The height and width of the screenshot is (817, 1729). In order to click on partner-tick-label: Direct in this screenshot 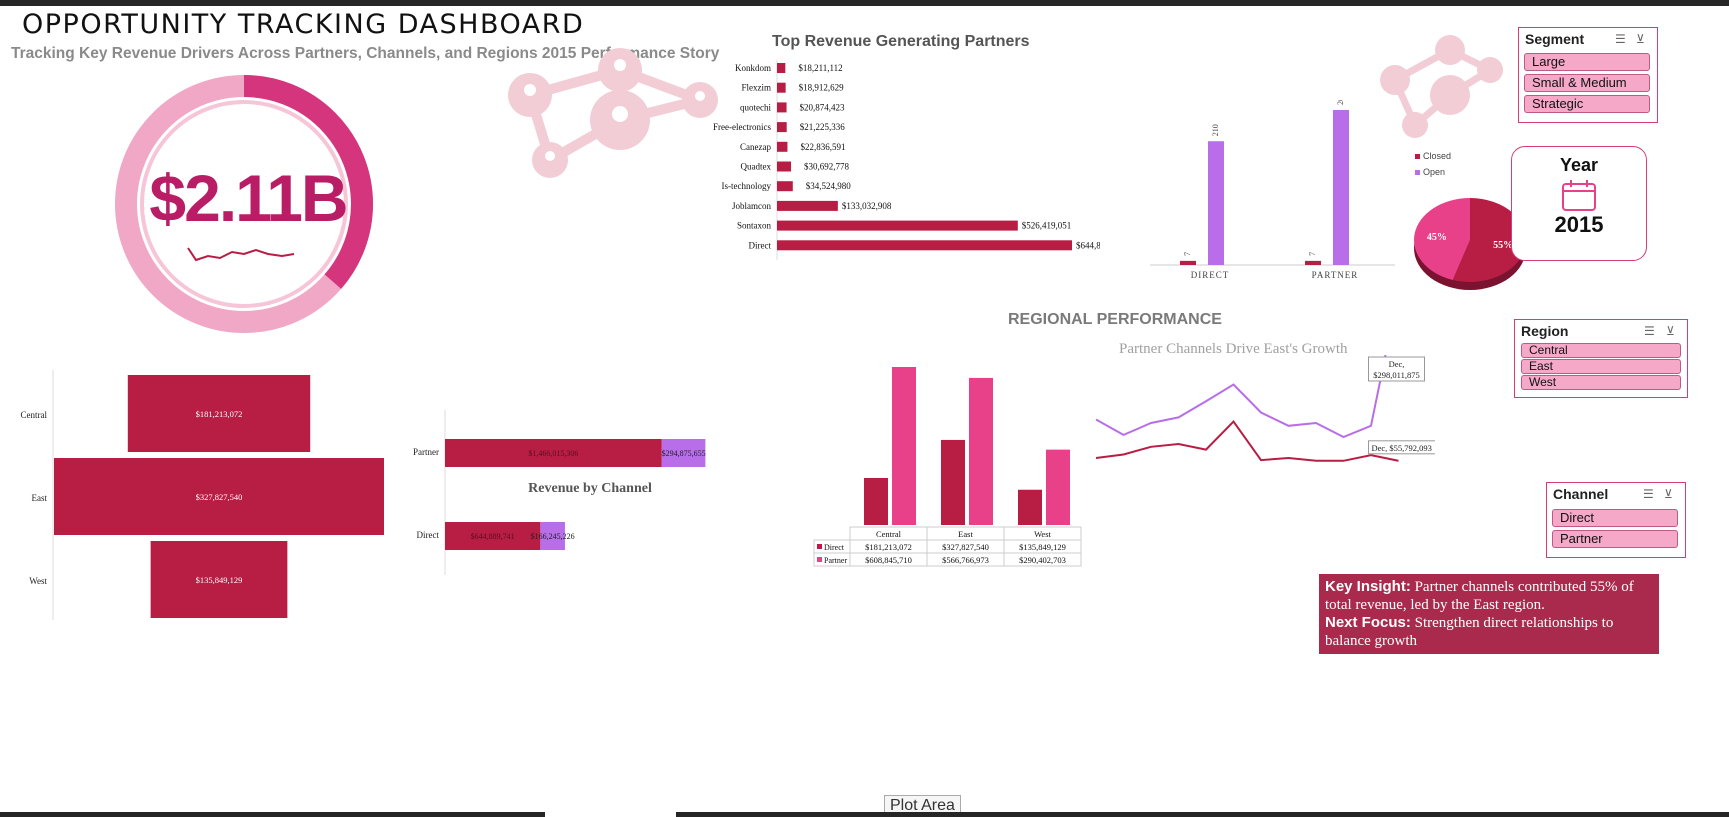, I will do `click(760, 245)`.